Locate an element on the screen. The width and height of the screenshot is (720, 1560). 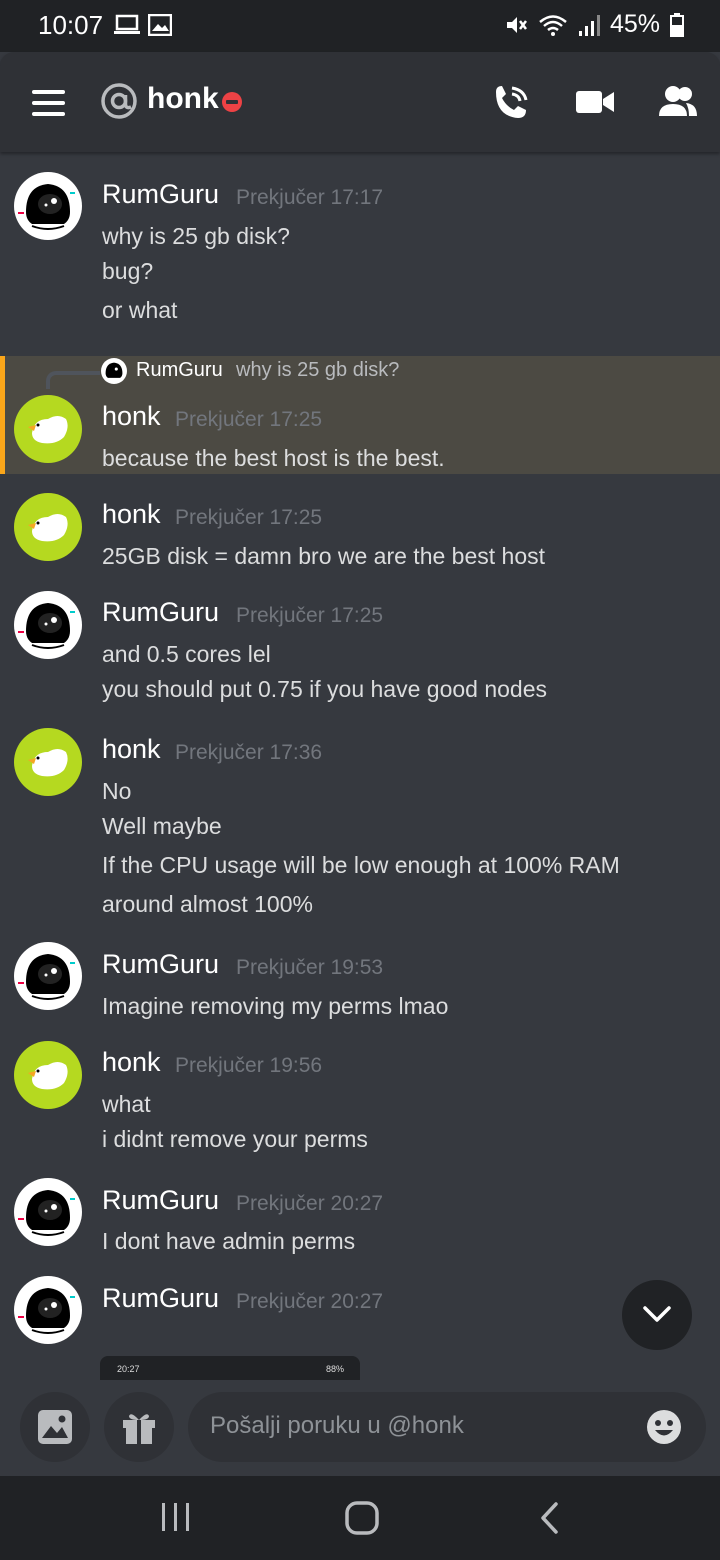
composer is located at coordinates (360, 1428).